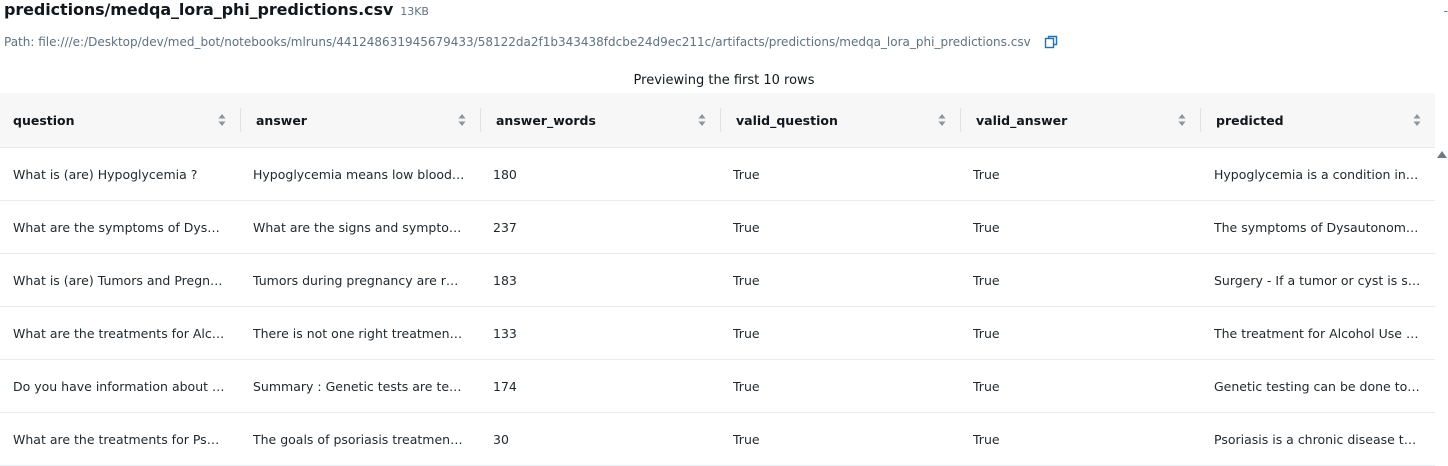 The image size is (1448, 466). What do you see at coordinates (546, 120) in the screenshot?
I see `column-header-label: answer_words` at bounding box center [546, 120].